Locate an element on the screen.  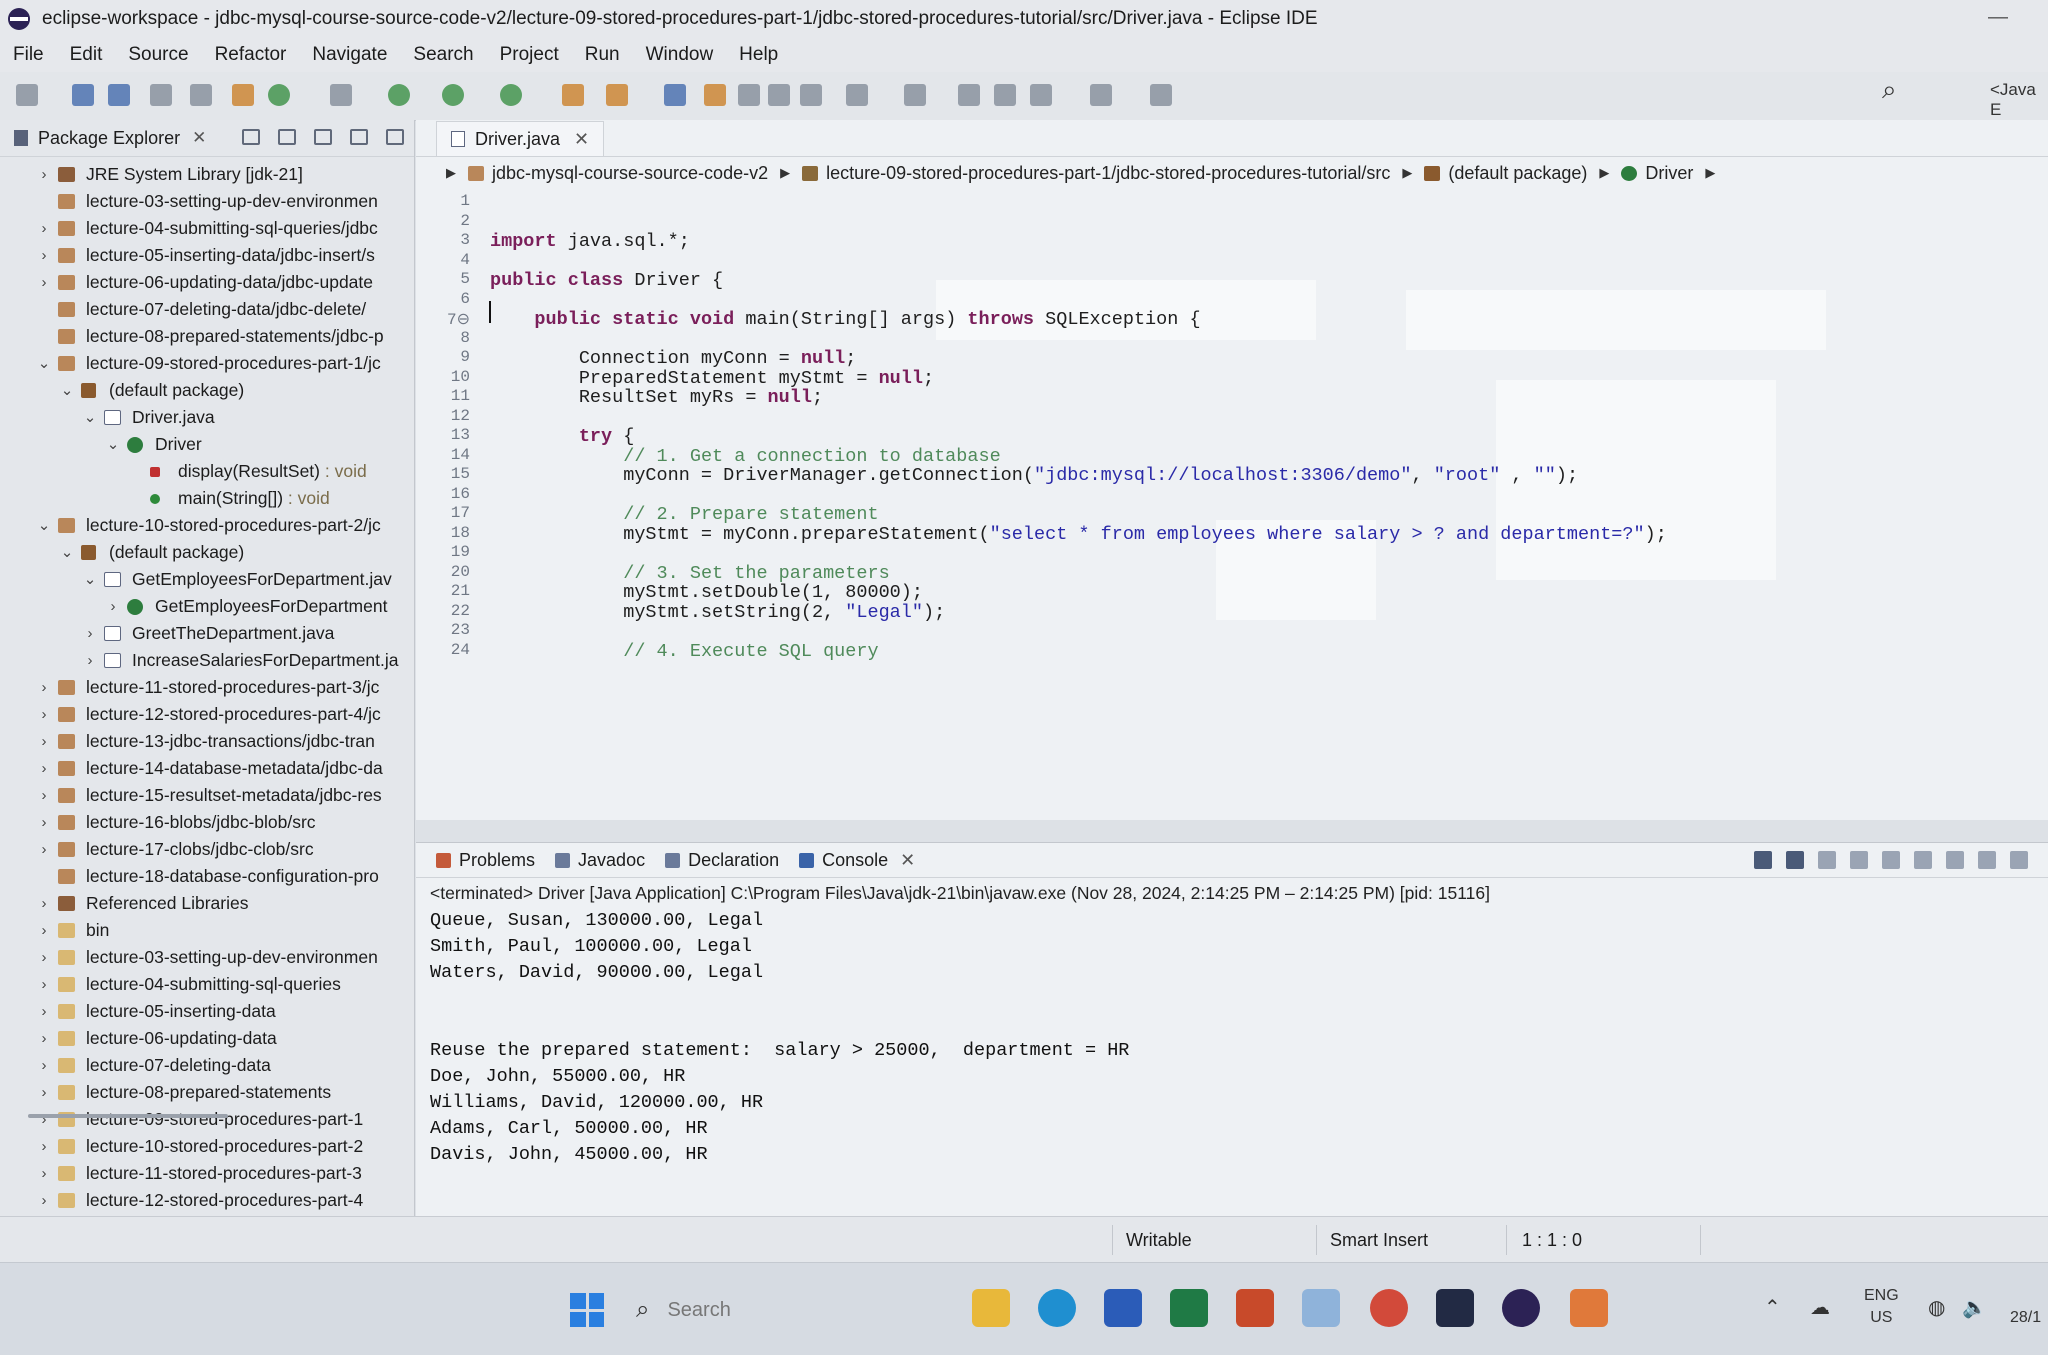
new-icon is located at coordinates (27, 95).